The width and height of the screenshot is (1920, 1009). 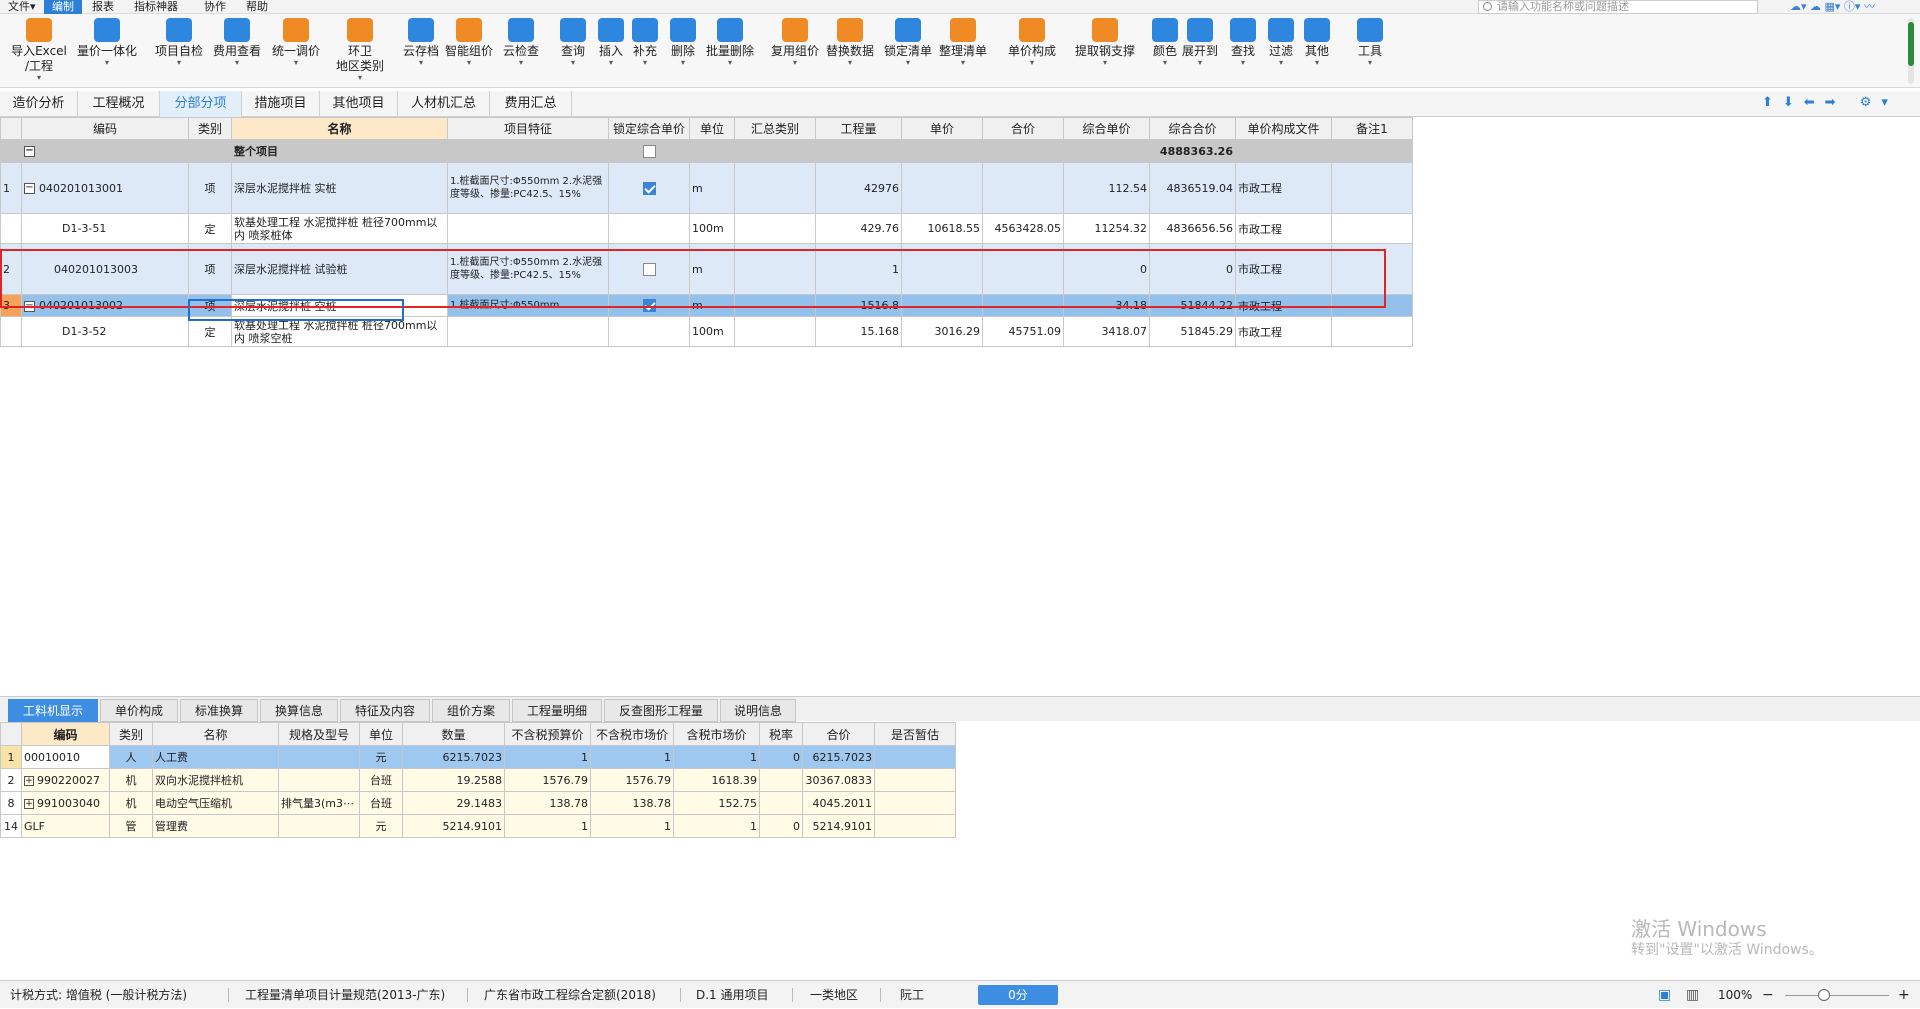 I want to click on status-region: 一类地区, so click(x=834, y=995).